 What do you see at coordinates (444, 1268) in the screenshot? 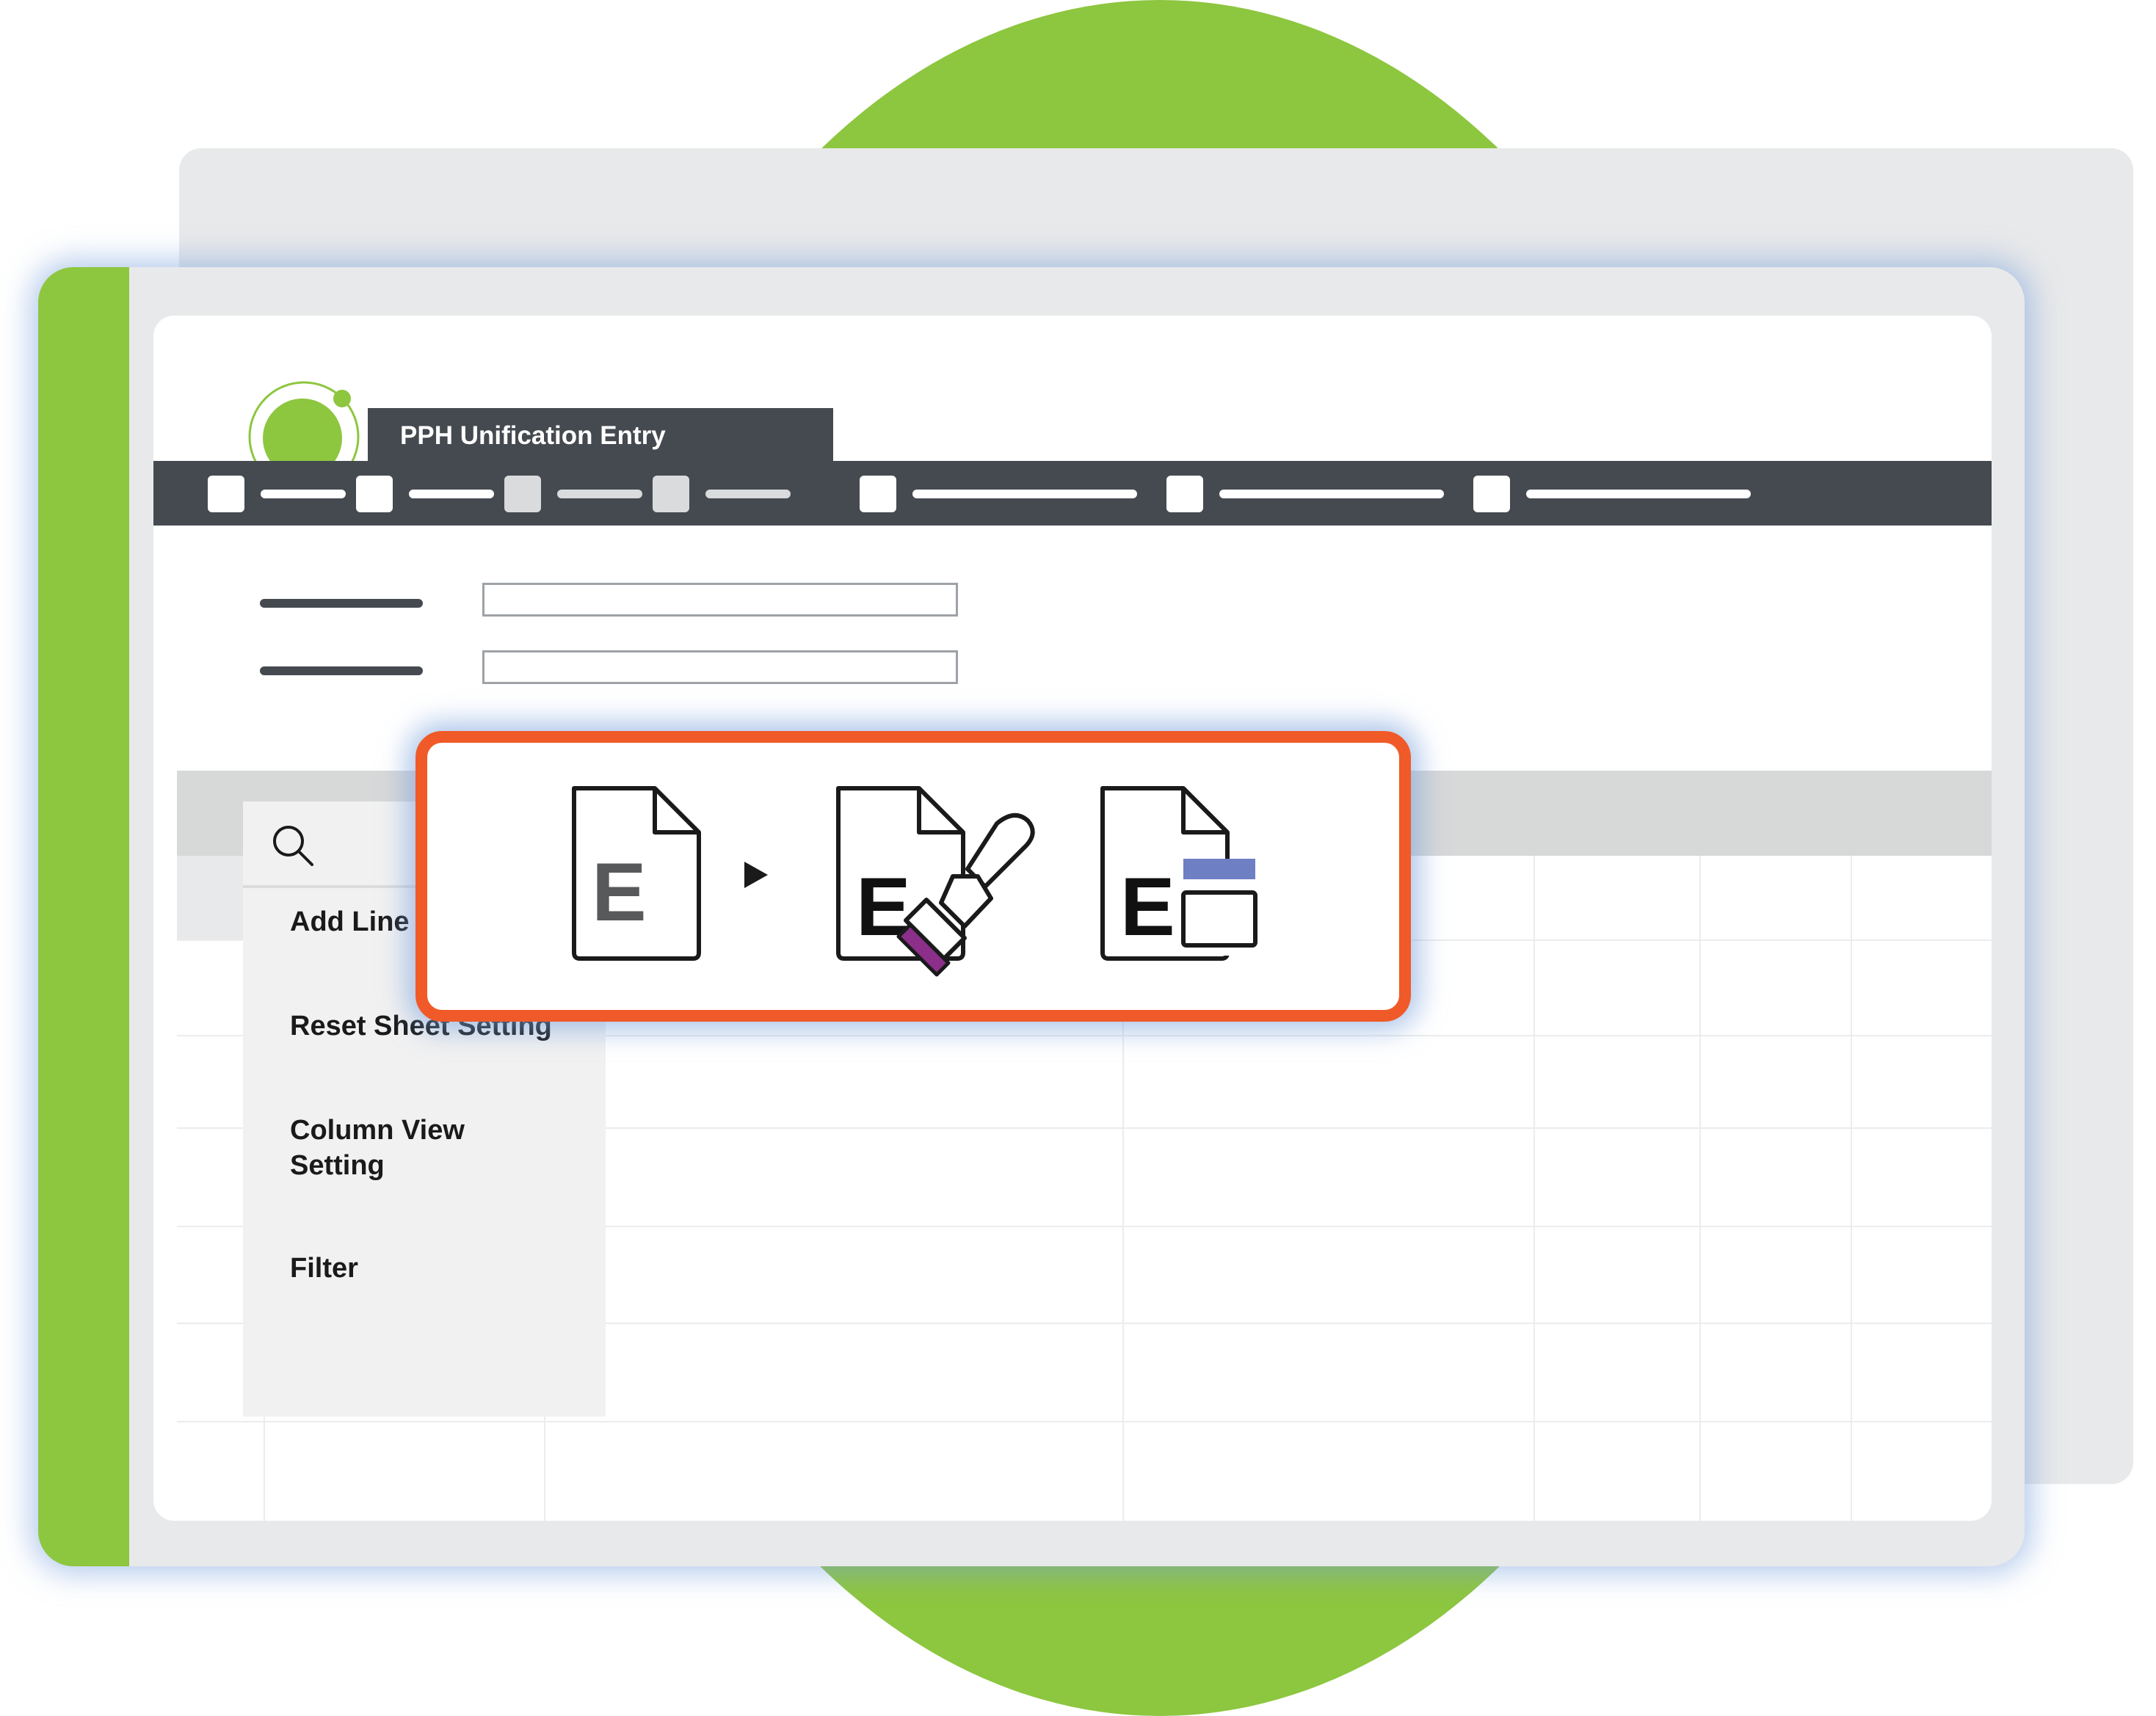
I see `menu-item-filter: Filter` at bounding box center [444, 1268].